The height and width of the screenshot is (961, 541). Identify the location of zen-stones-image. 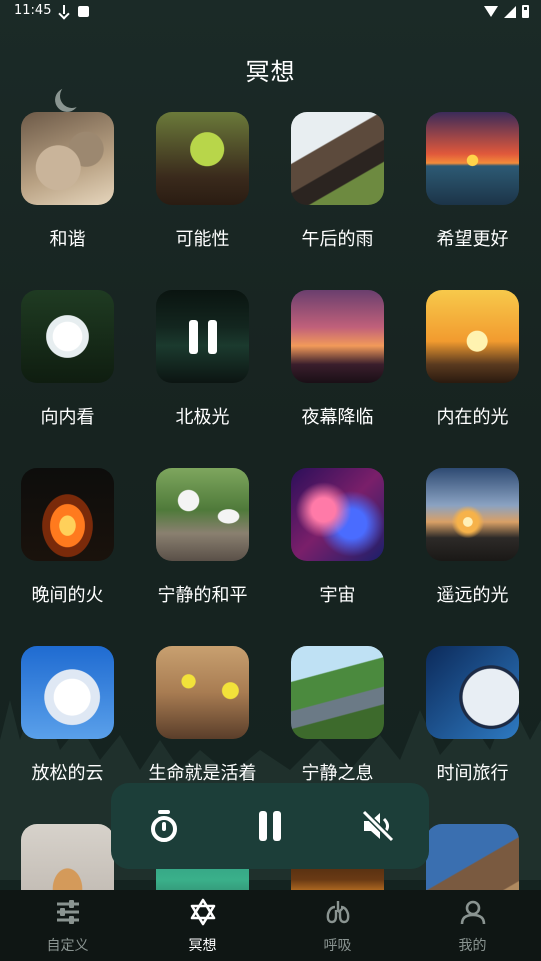
(67, 158).